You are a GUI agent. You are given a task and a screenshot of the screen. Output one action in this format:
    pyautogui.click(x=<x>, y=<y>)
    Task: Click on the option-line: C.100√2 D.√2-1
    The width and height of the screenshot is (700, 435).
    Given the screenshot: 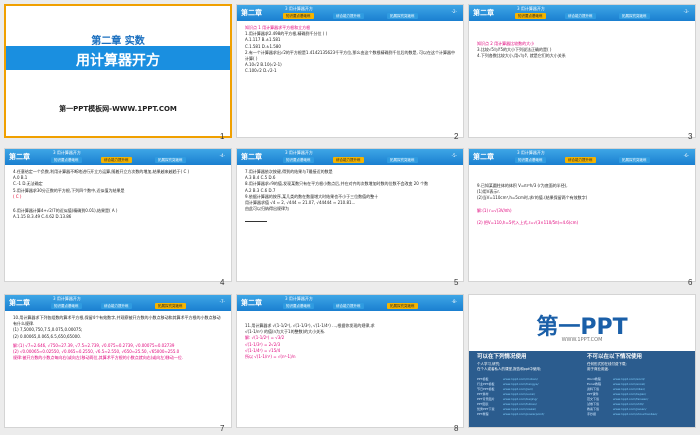 What is the action you would take?
    pyautogui.click(x=261, y=71)
    